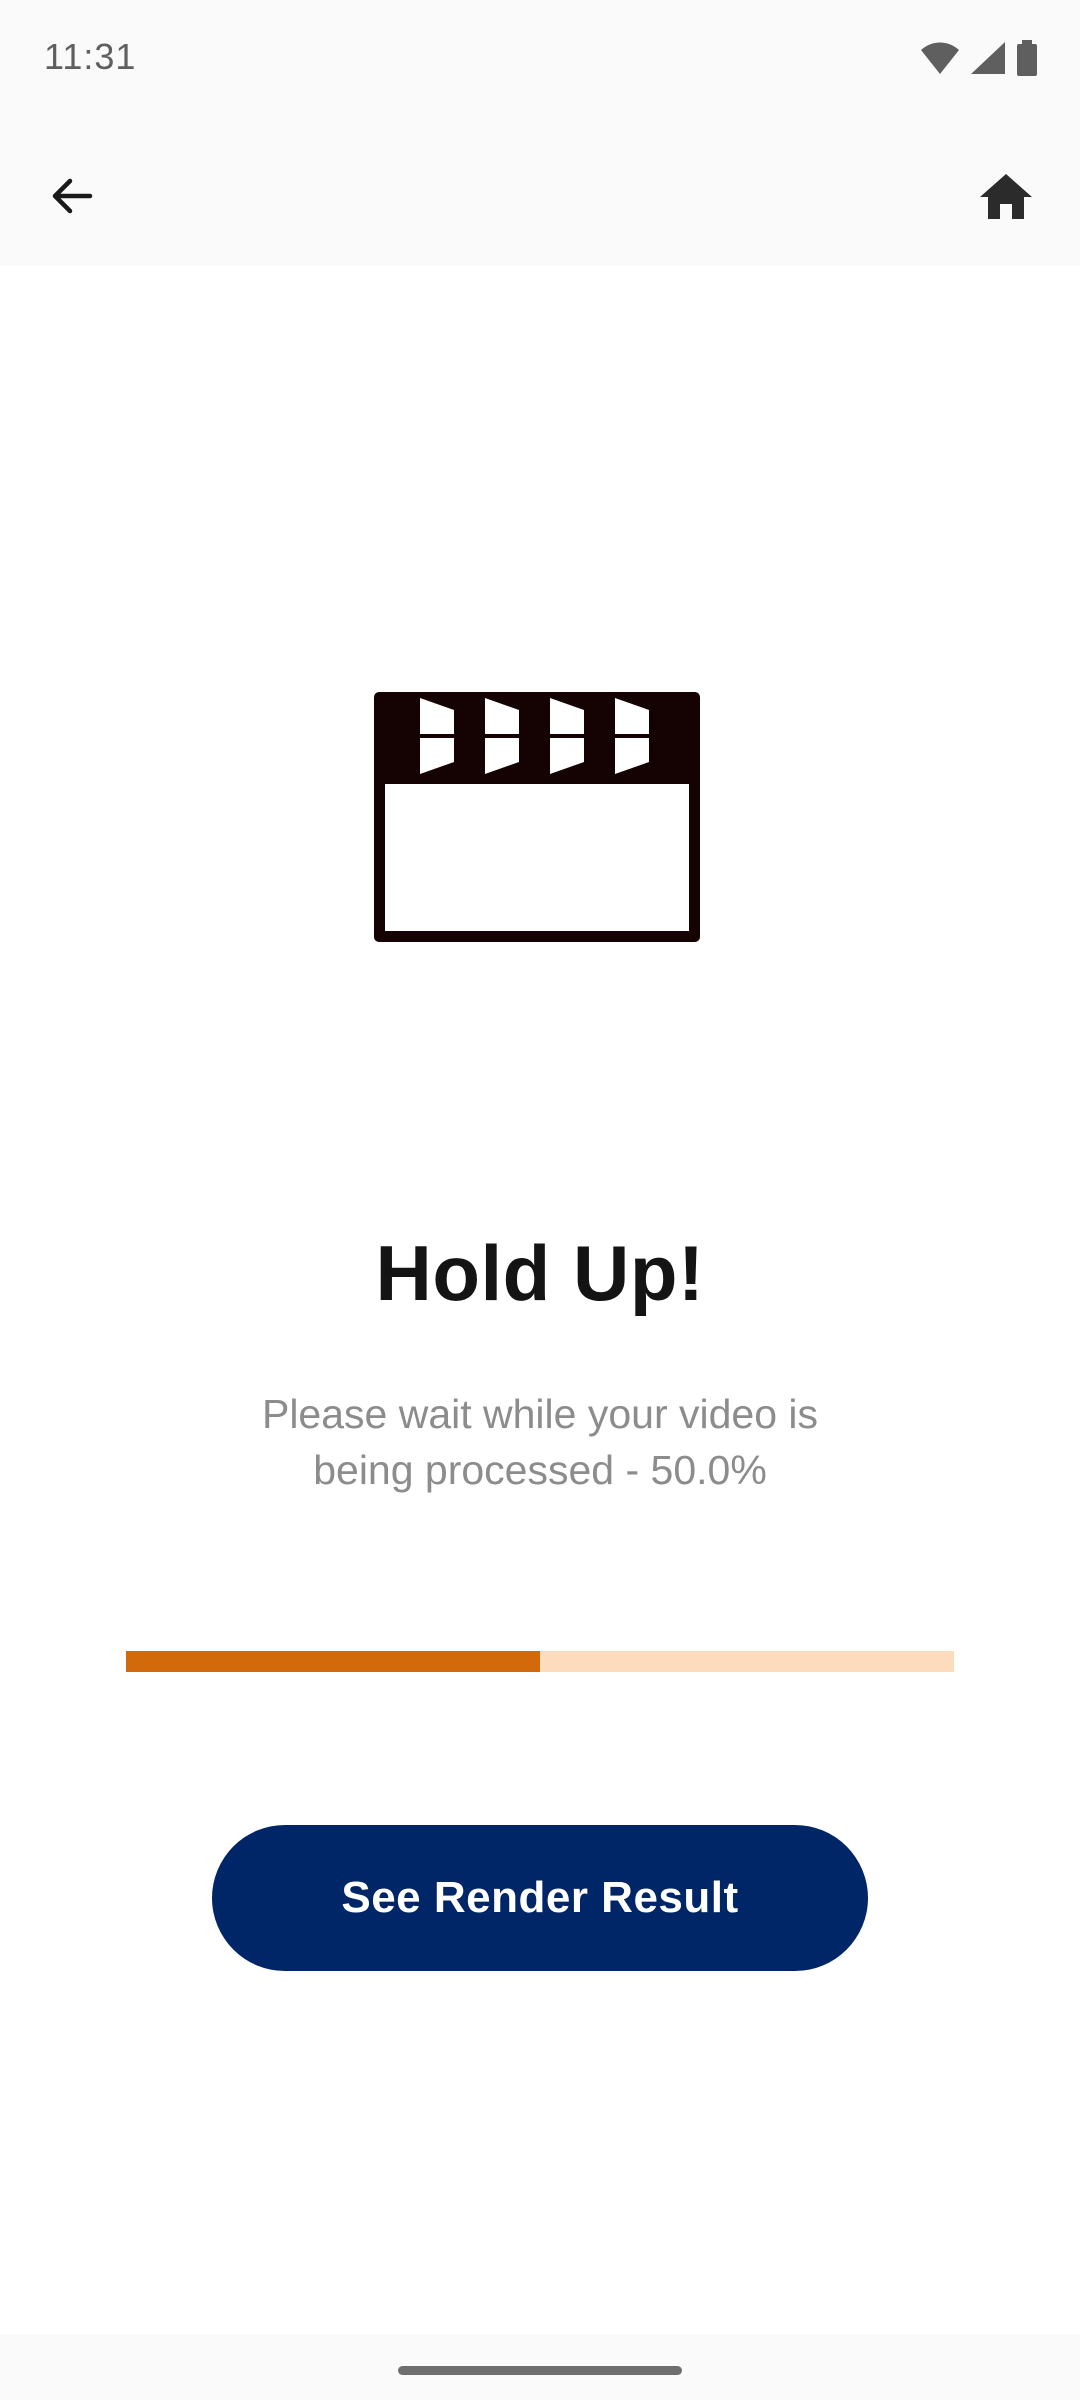  I want to click on processing-message-line-2: being processed - 50.0%, so click(540, 1470).